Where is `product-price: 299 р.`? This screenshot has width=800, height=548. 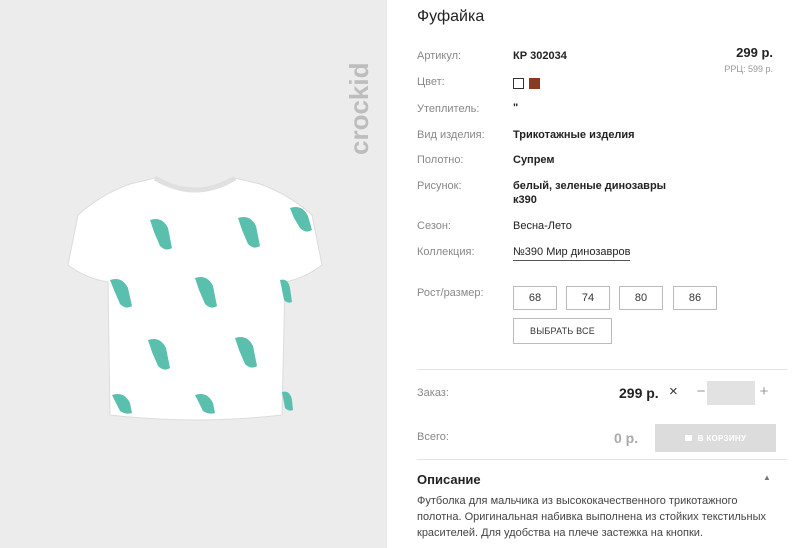
product-price: 299 р. is located at coordinates (754, 52).